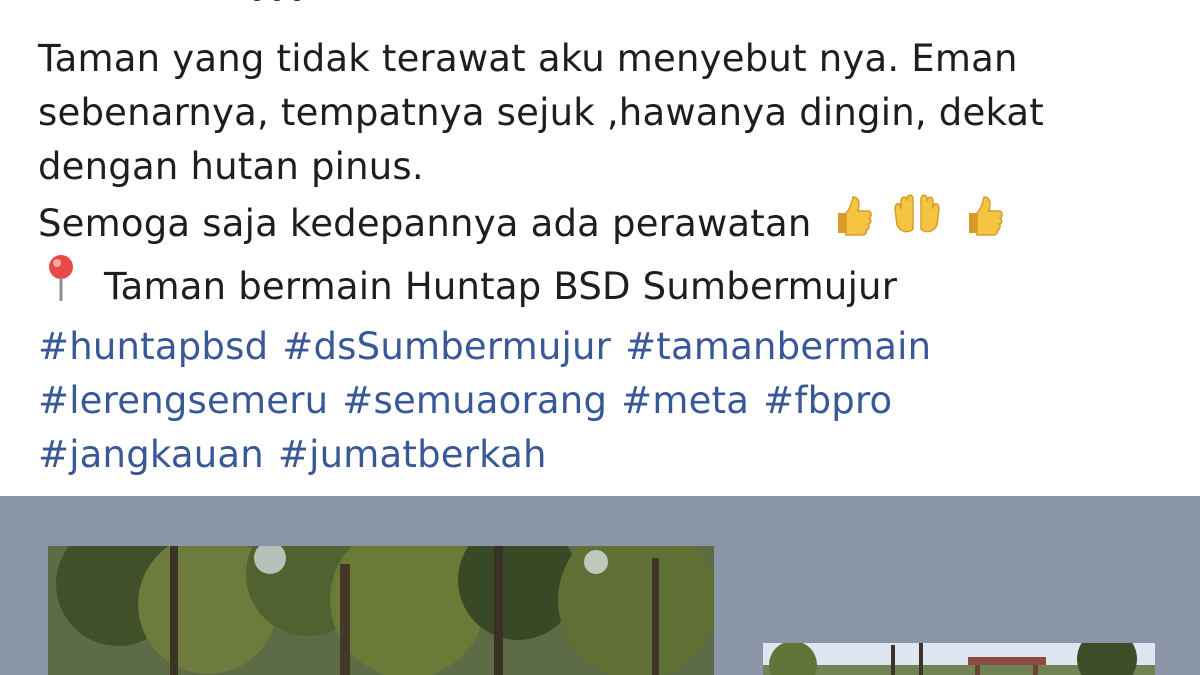 The height and width of the screenshot is (675, 1200). I want to click on hashtag-line-3: #jangkauan #jumatberkah, so click(608, 455).